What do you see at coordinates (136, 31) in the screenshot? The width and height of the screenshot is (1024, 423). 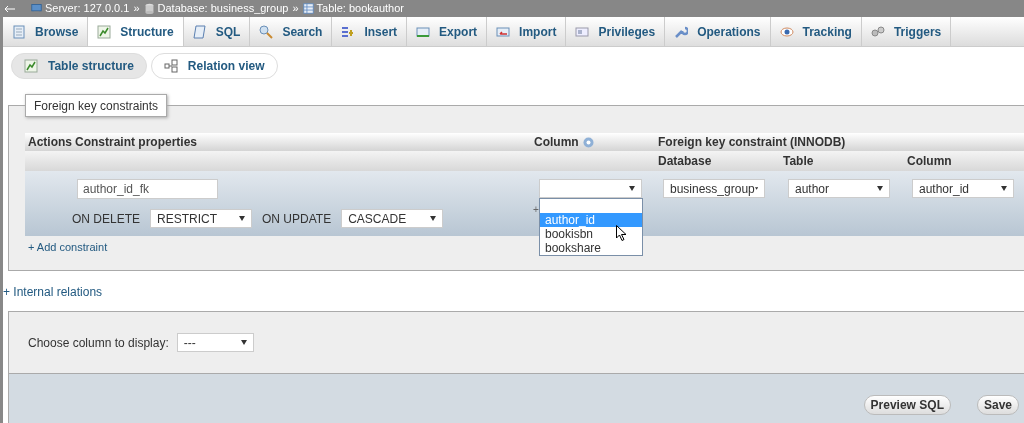 I see `tab: Structure` at bounding box center [136, 31].